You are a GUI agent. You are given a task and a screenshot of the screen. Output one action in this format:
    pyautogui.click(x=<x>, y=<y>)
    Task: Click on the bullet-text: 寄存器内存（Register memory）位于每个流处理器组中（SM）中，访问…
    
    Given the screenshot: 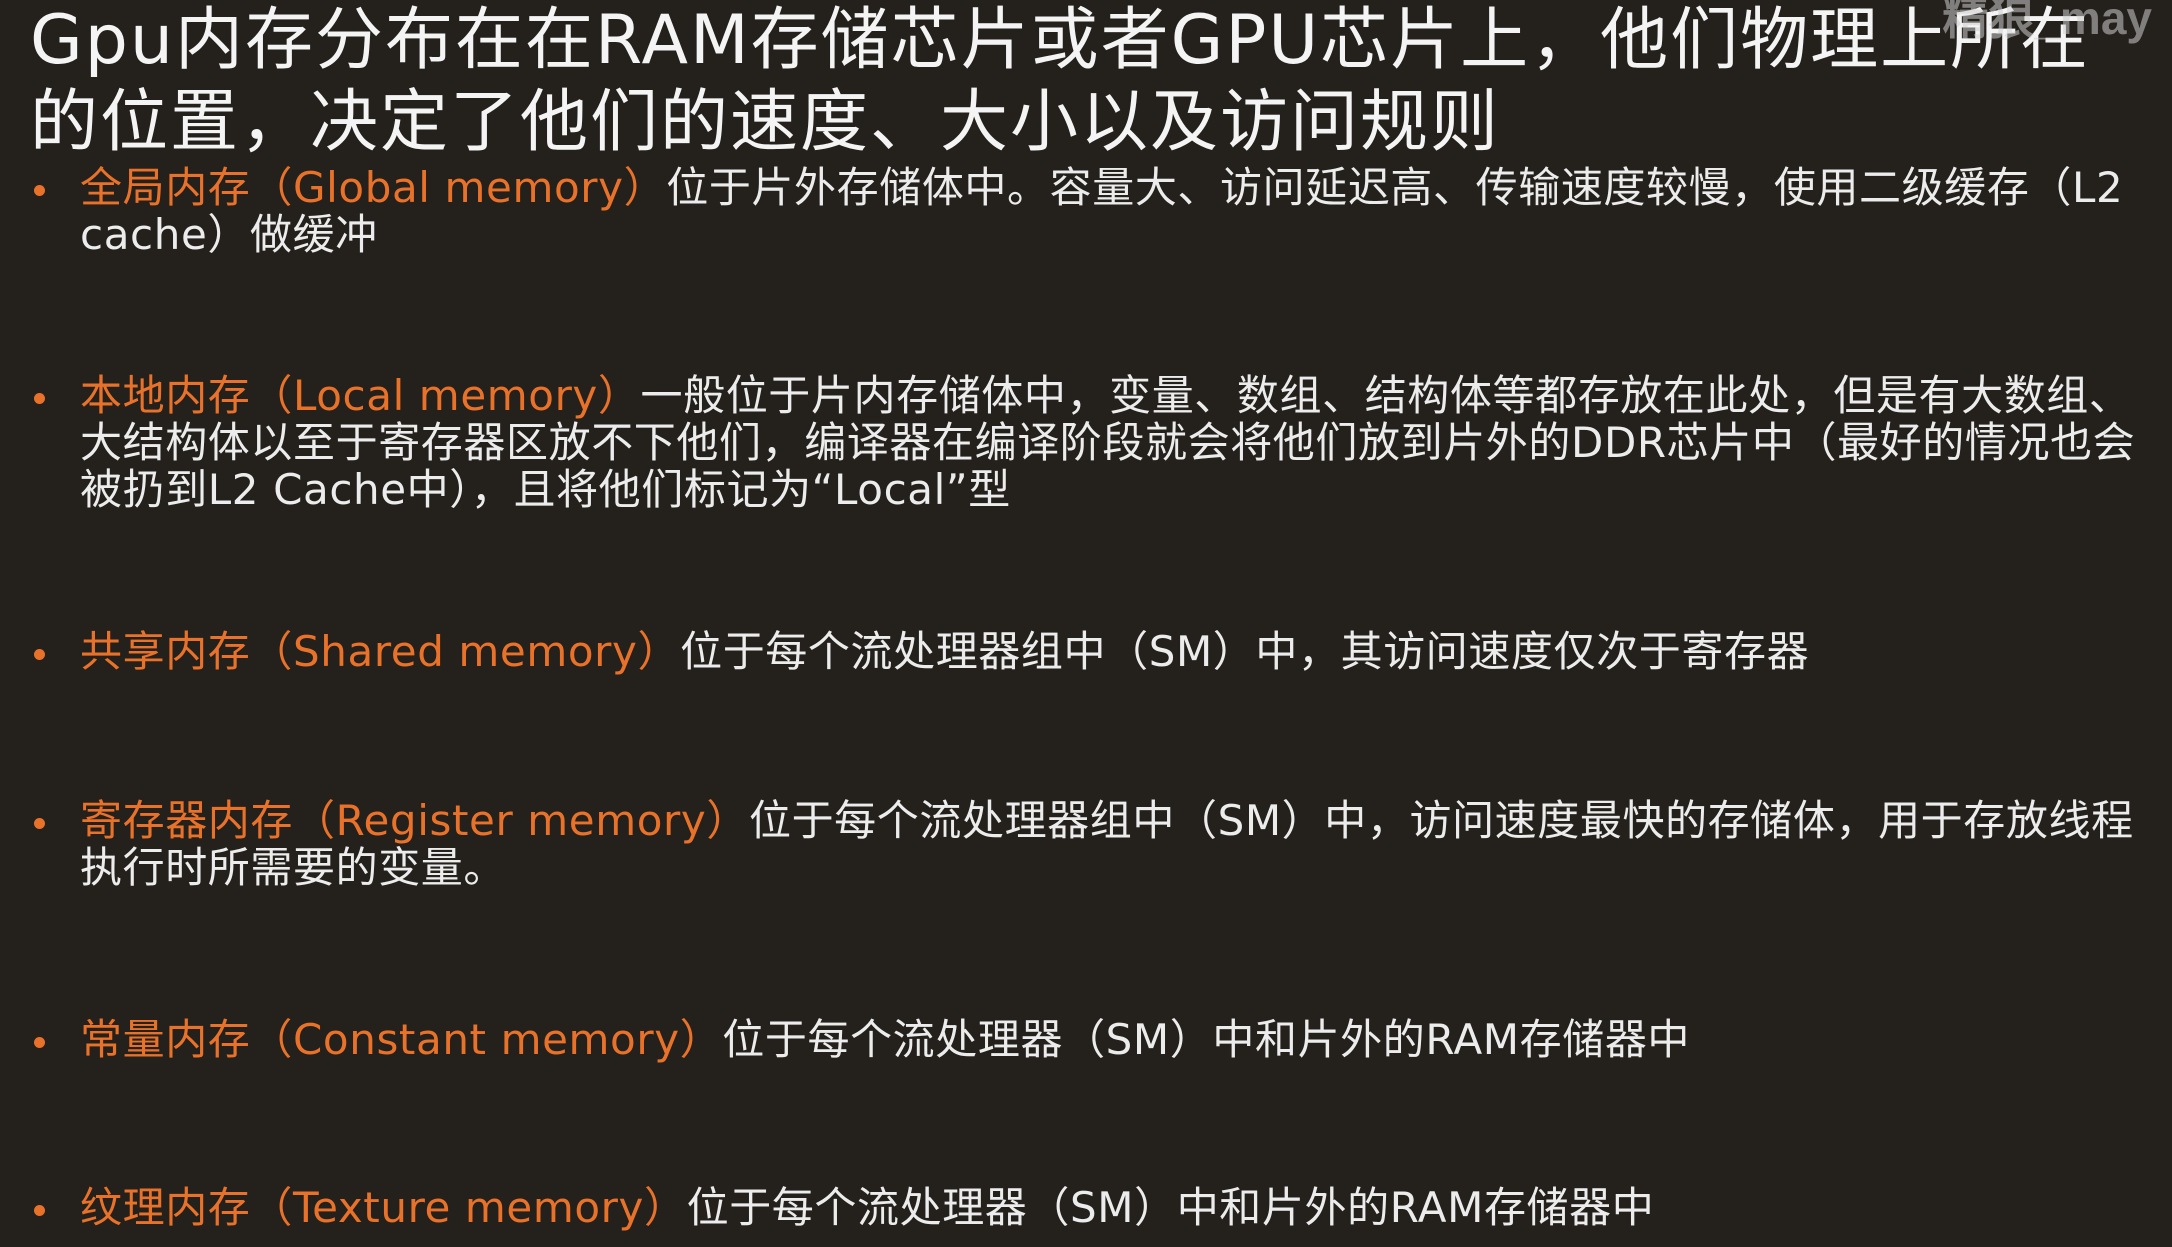 What is the action you would take?
    pyautogui.click(x=1117, y=844)
    